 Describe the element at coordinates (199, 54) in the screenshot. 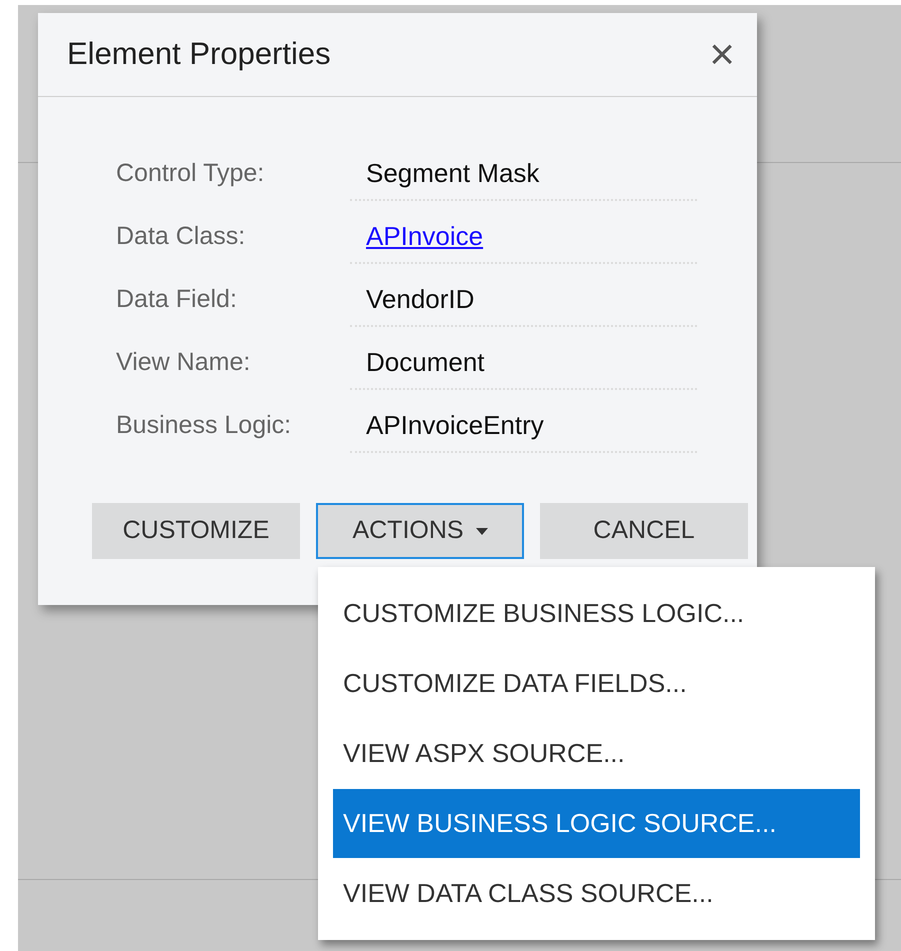

I see `dialog-title: Element Properties` at that location.